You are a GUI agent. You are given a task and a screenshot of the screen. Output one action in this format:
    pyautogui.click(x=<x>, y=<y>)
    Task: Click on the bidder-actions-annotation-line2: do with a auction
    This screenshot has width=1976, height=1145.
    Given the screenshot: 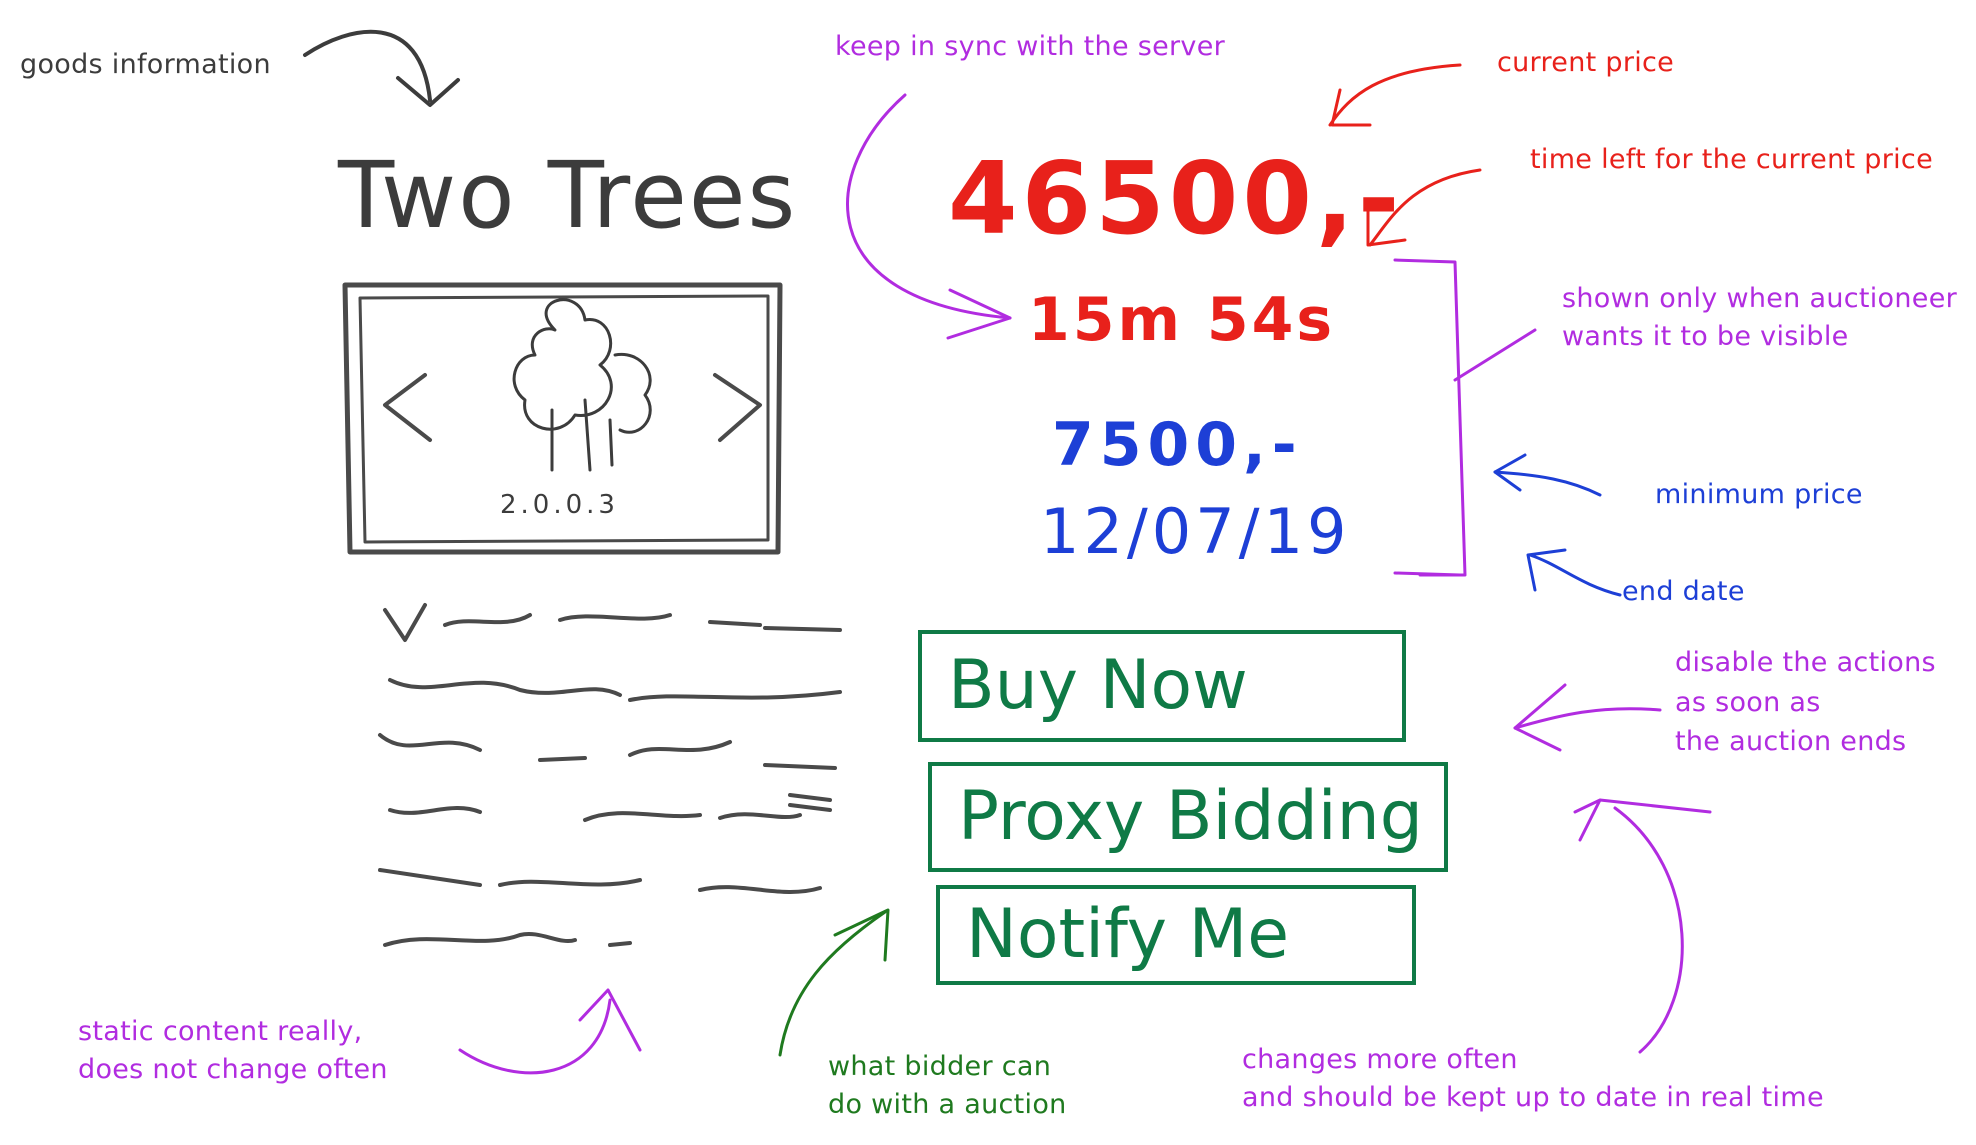 What is the action you would take?
    pyautogui.click(x=947, y=1104)
    